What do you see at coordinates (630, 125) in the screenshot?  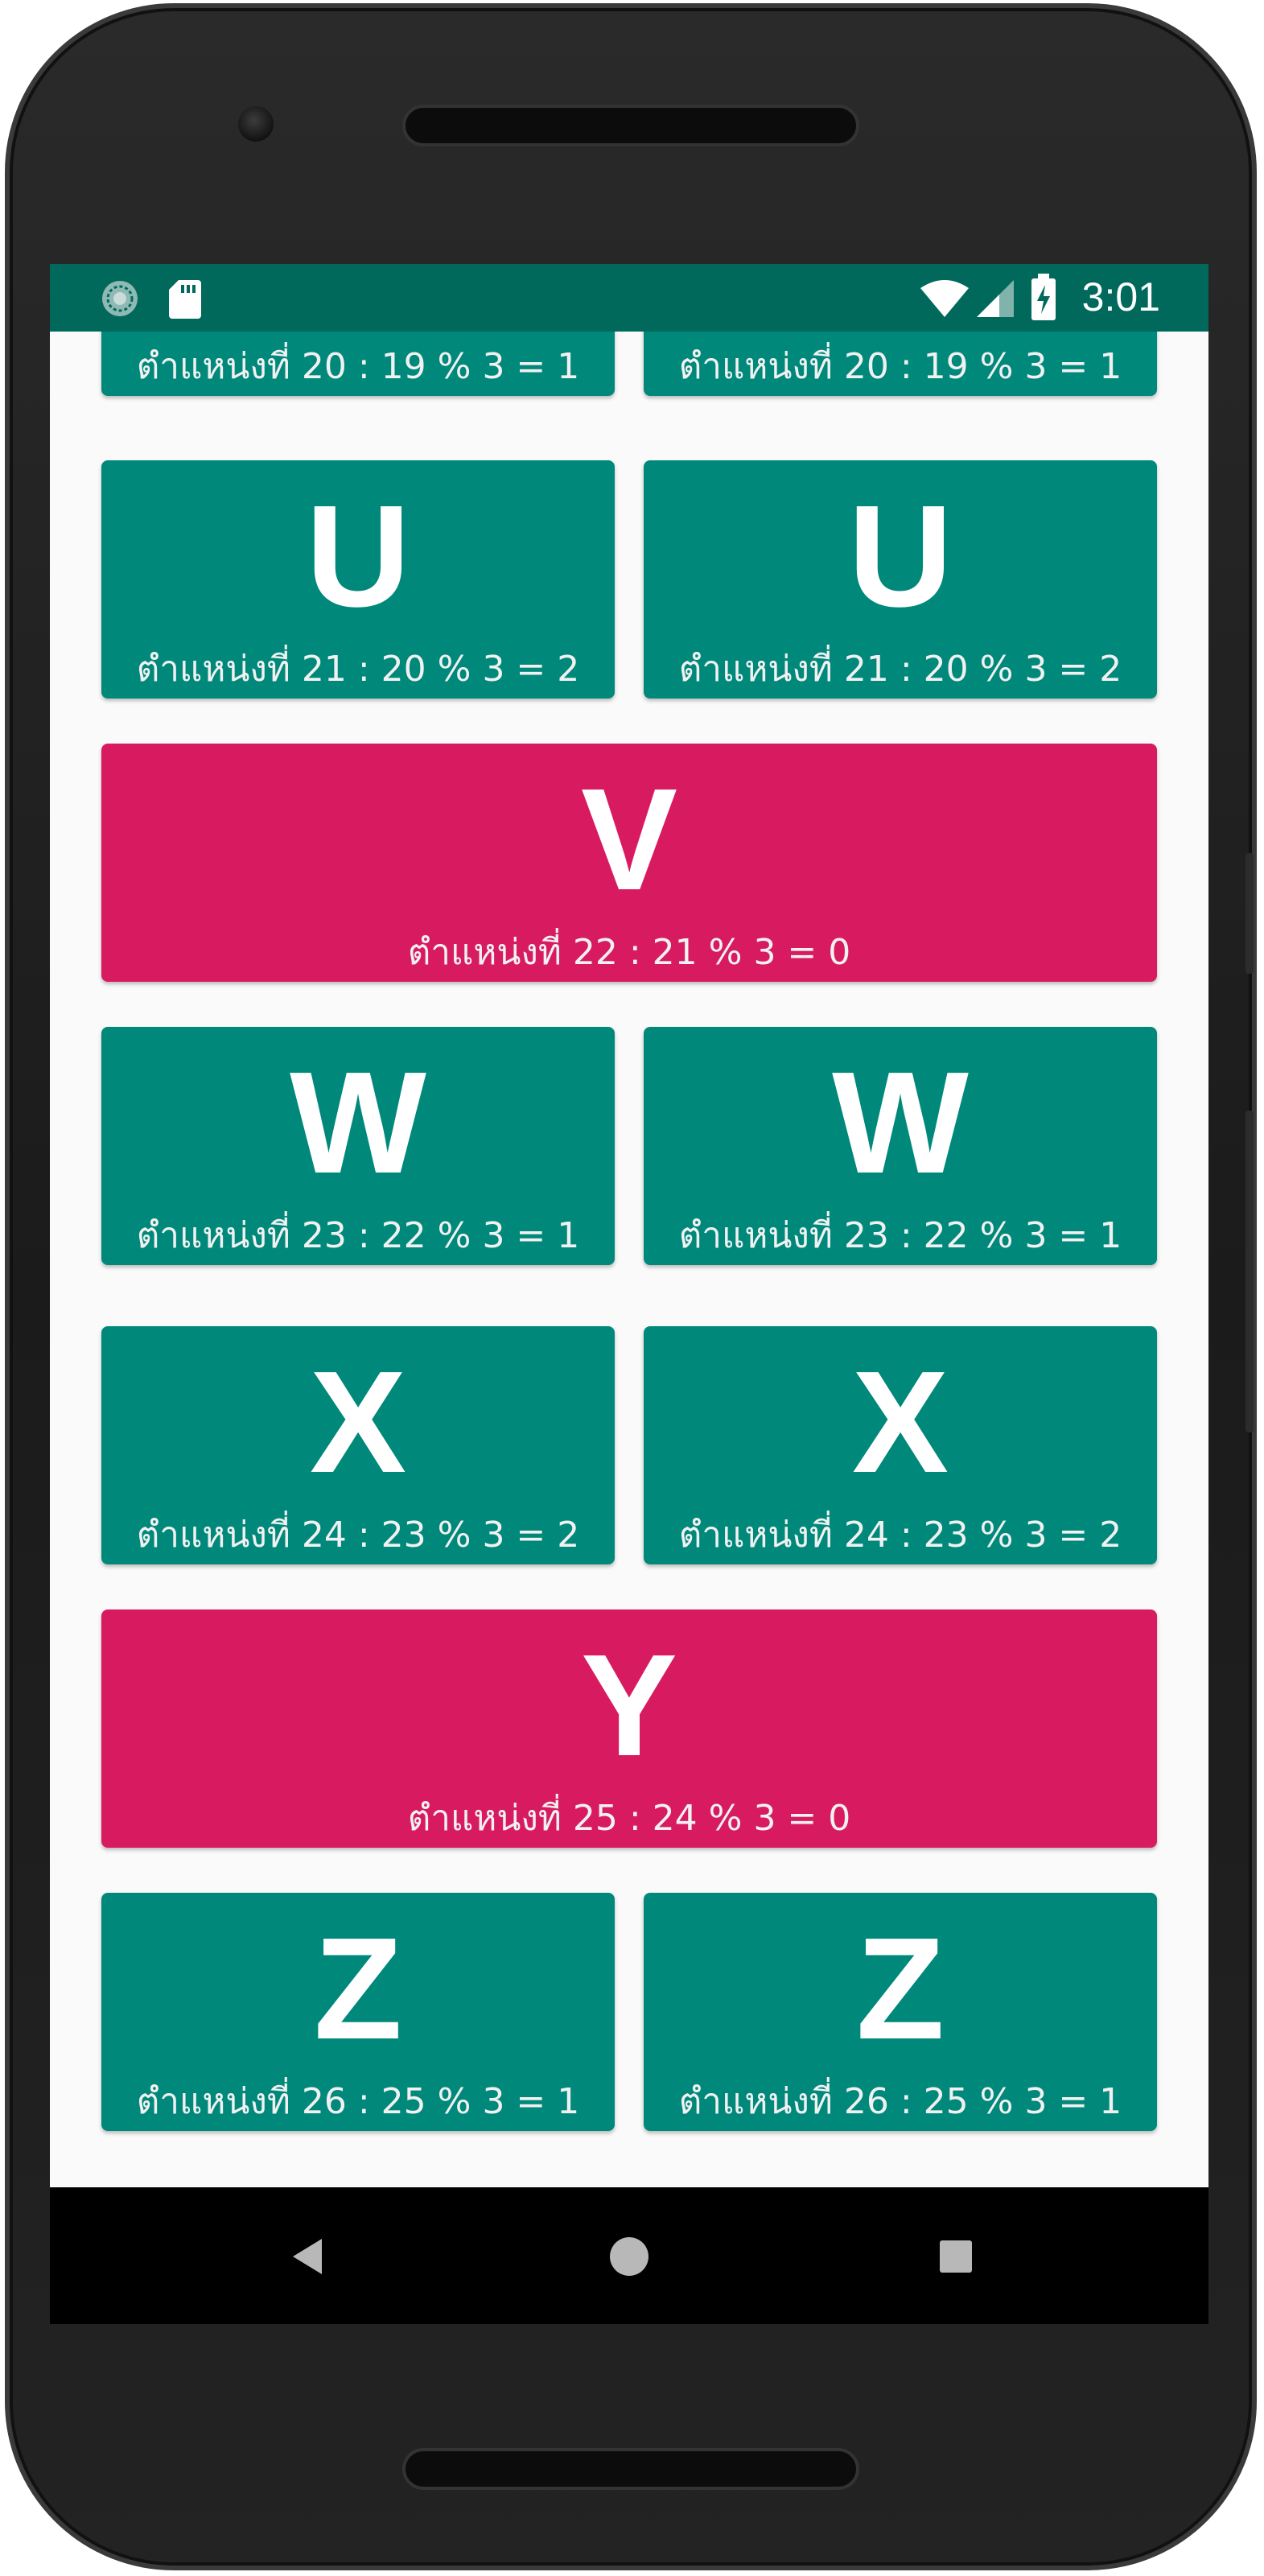 I see `top-speaker` at bounding box center [630, 125].